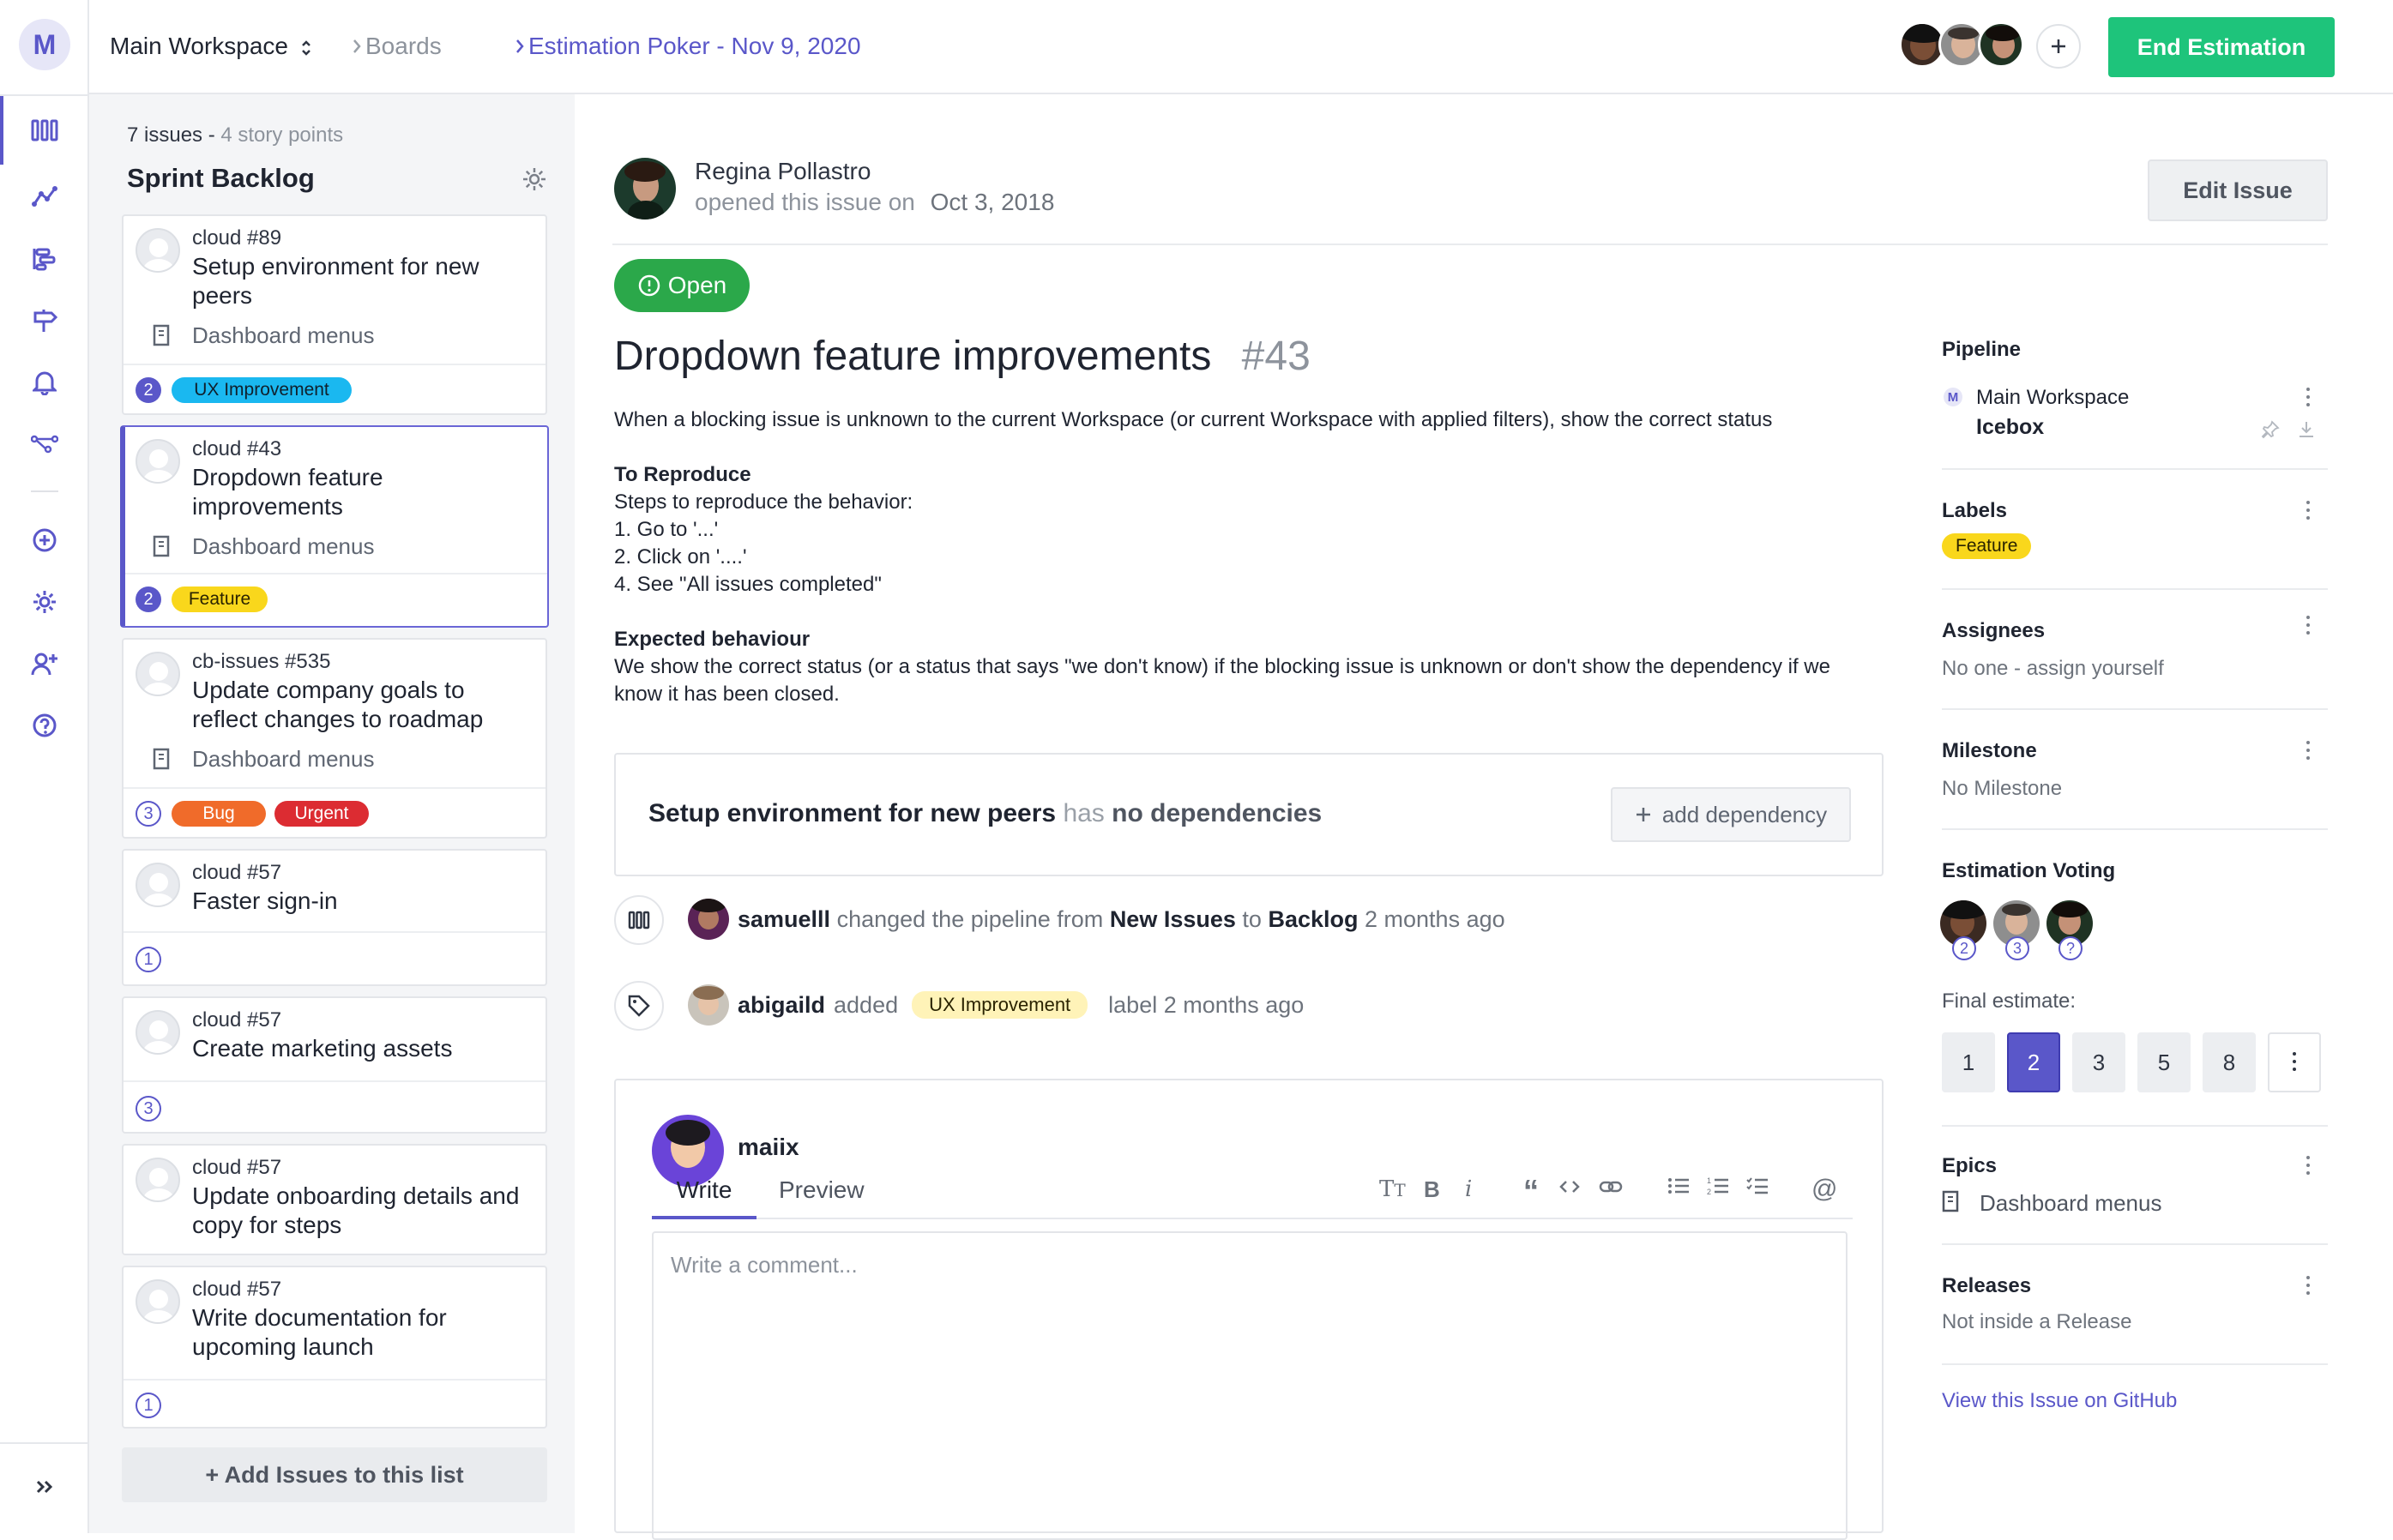 This screenshot has height=1540, width=2393. I want to click on pipeline-name: Icebox, so click(2010, 427).